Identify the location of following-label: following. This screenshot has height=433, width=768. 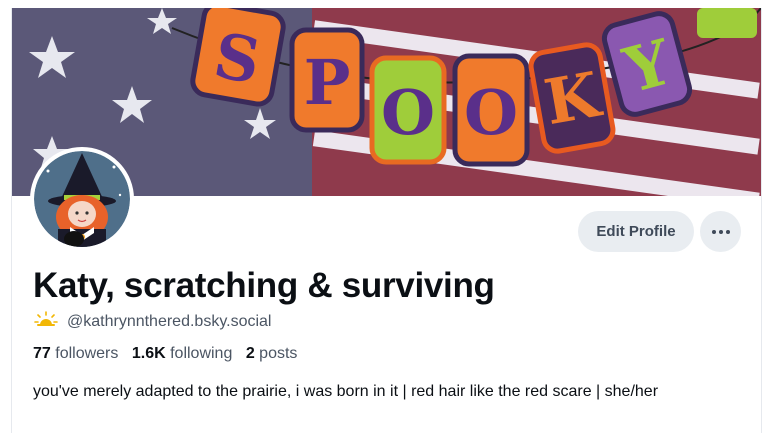
(201, 353).